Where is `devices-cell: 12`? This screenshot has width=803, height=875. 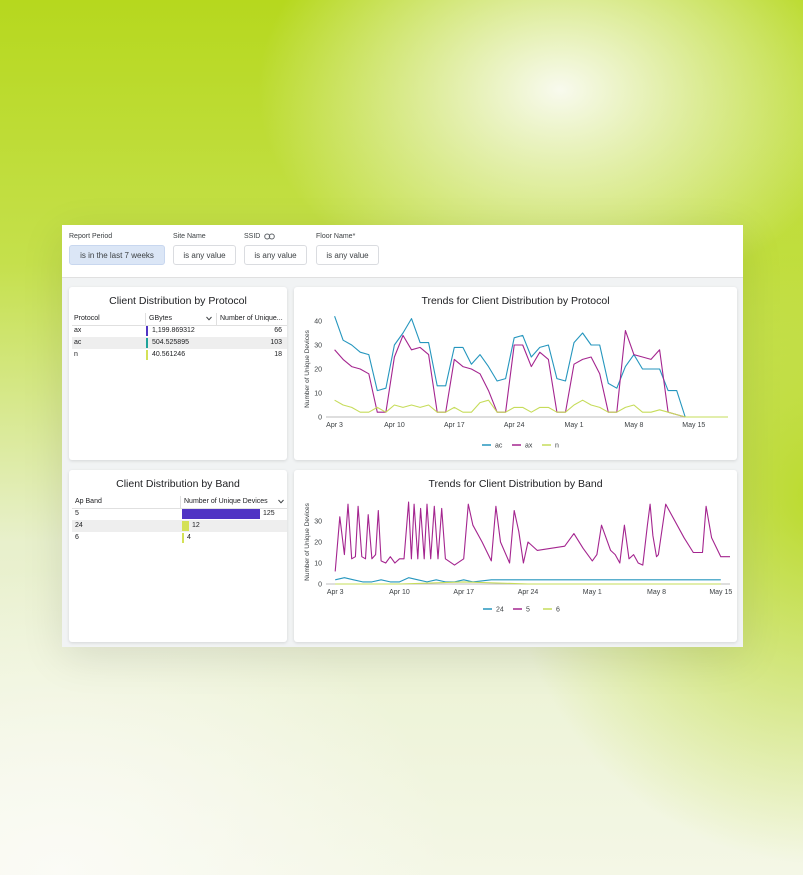
devices-cell: 12 is located at coordinates (196, 525).